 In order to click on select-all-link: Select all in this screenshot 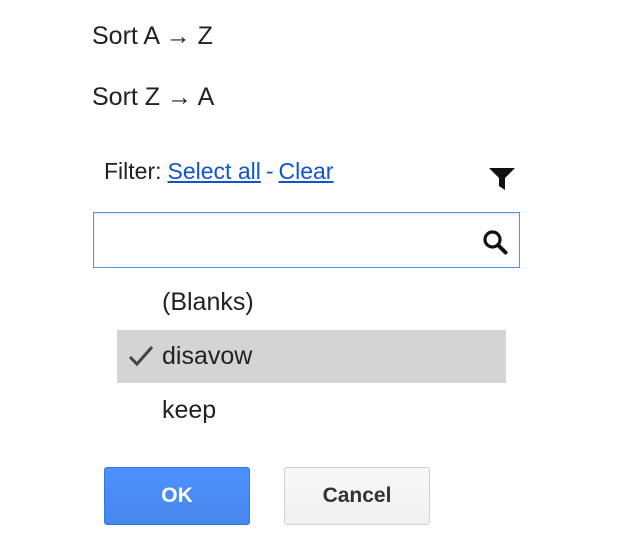, I will do `click(214, 171)`.